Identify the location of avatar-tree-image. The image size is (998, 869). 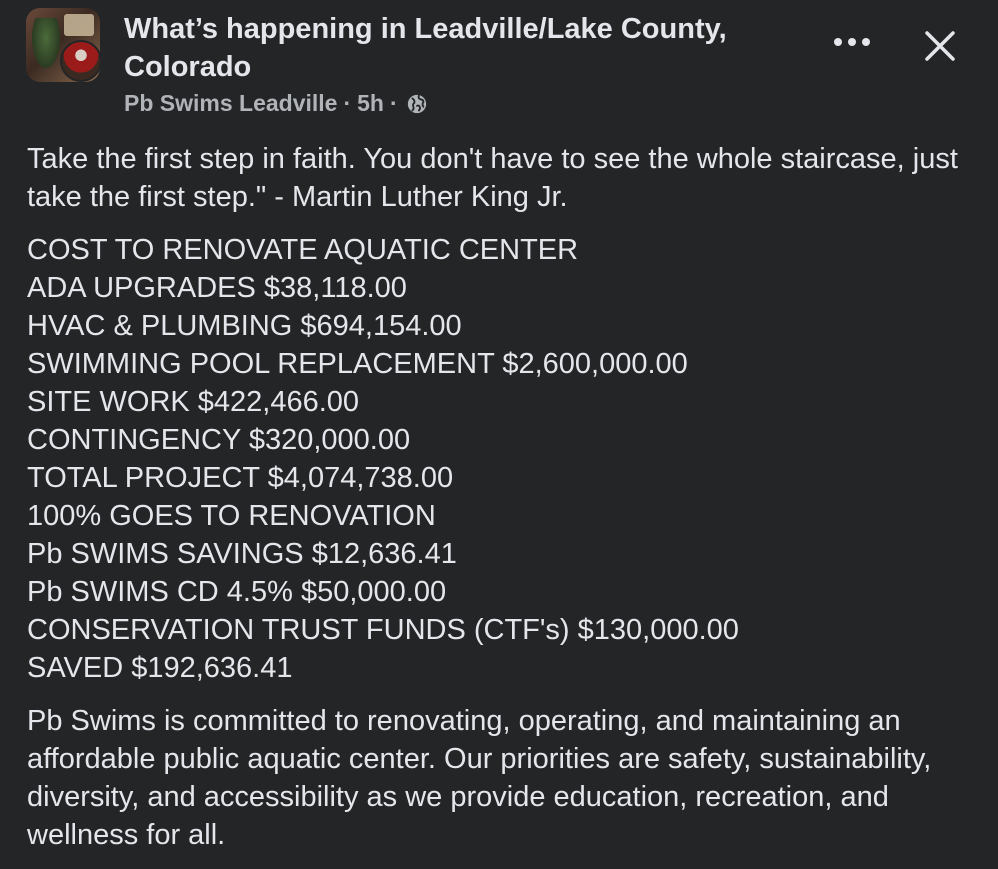
(46, 43).